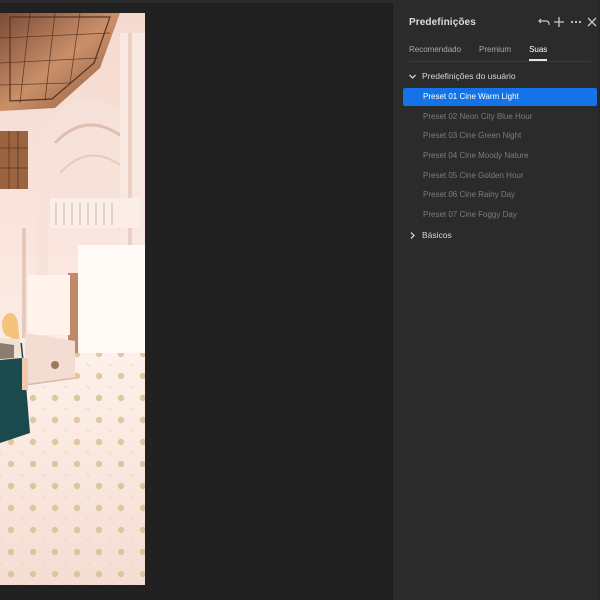 Image resolution: width=600 pixels, height=600 pixels. I want to click on panel-title: Predefinições, so click(442, 22).